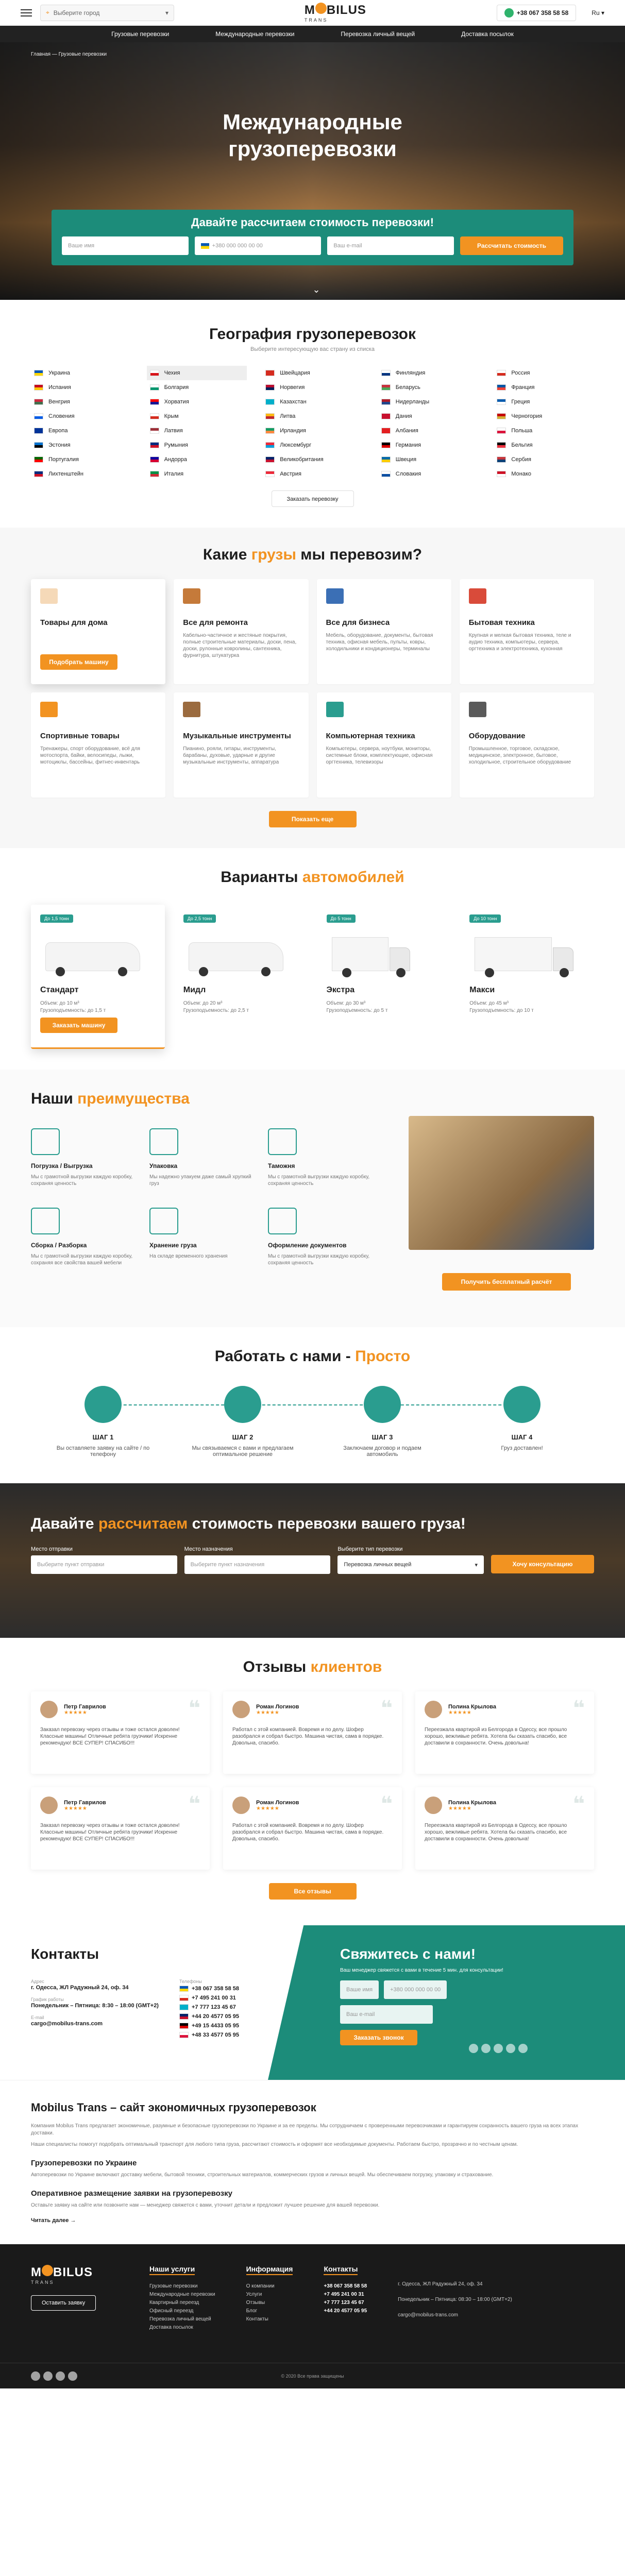  What do you see at coordinates (390, 245) in the screenshot?
I see `email-input: Ваш e-mail` at bounding box center [390, 245].